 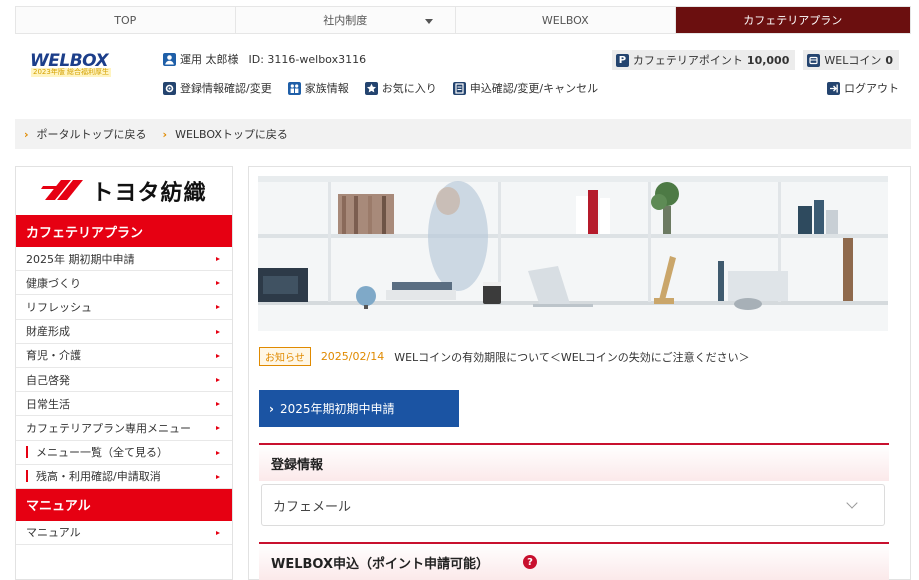 I want to click on cafe-mail-accordion: カフェメール, so click(x=573, y=505).